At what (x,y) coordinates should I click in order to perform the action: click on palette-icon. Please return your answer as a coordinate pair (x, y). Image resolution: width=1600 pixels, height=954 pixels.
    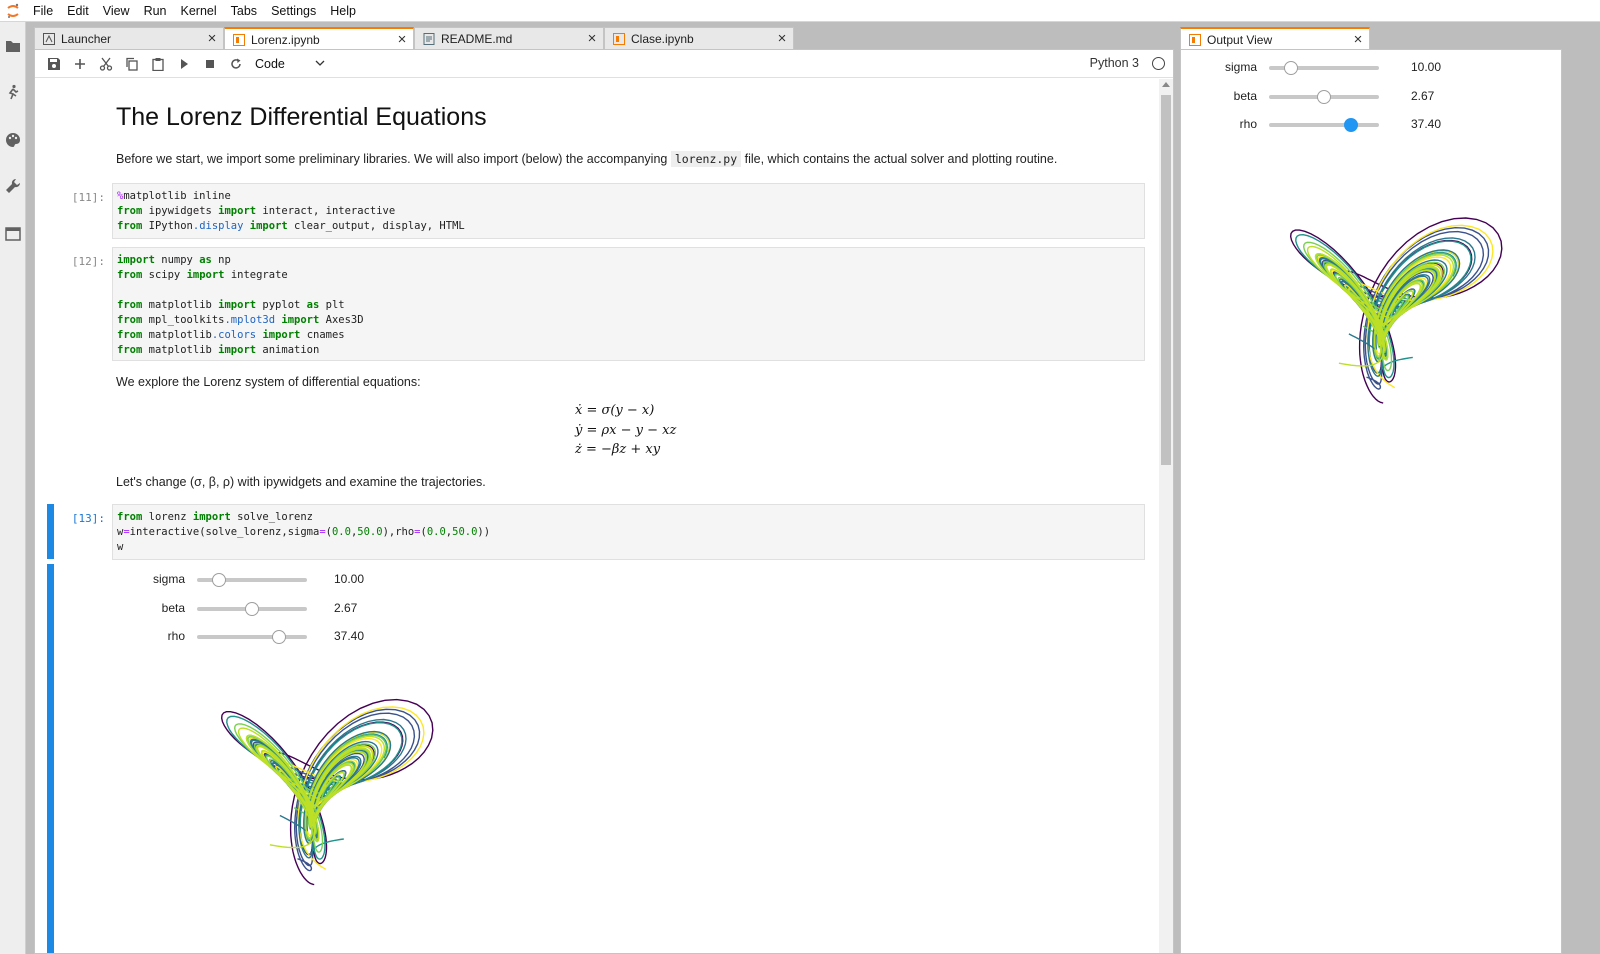
    Looking at the image, I should click on (13, 140).